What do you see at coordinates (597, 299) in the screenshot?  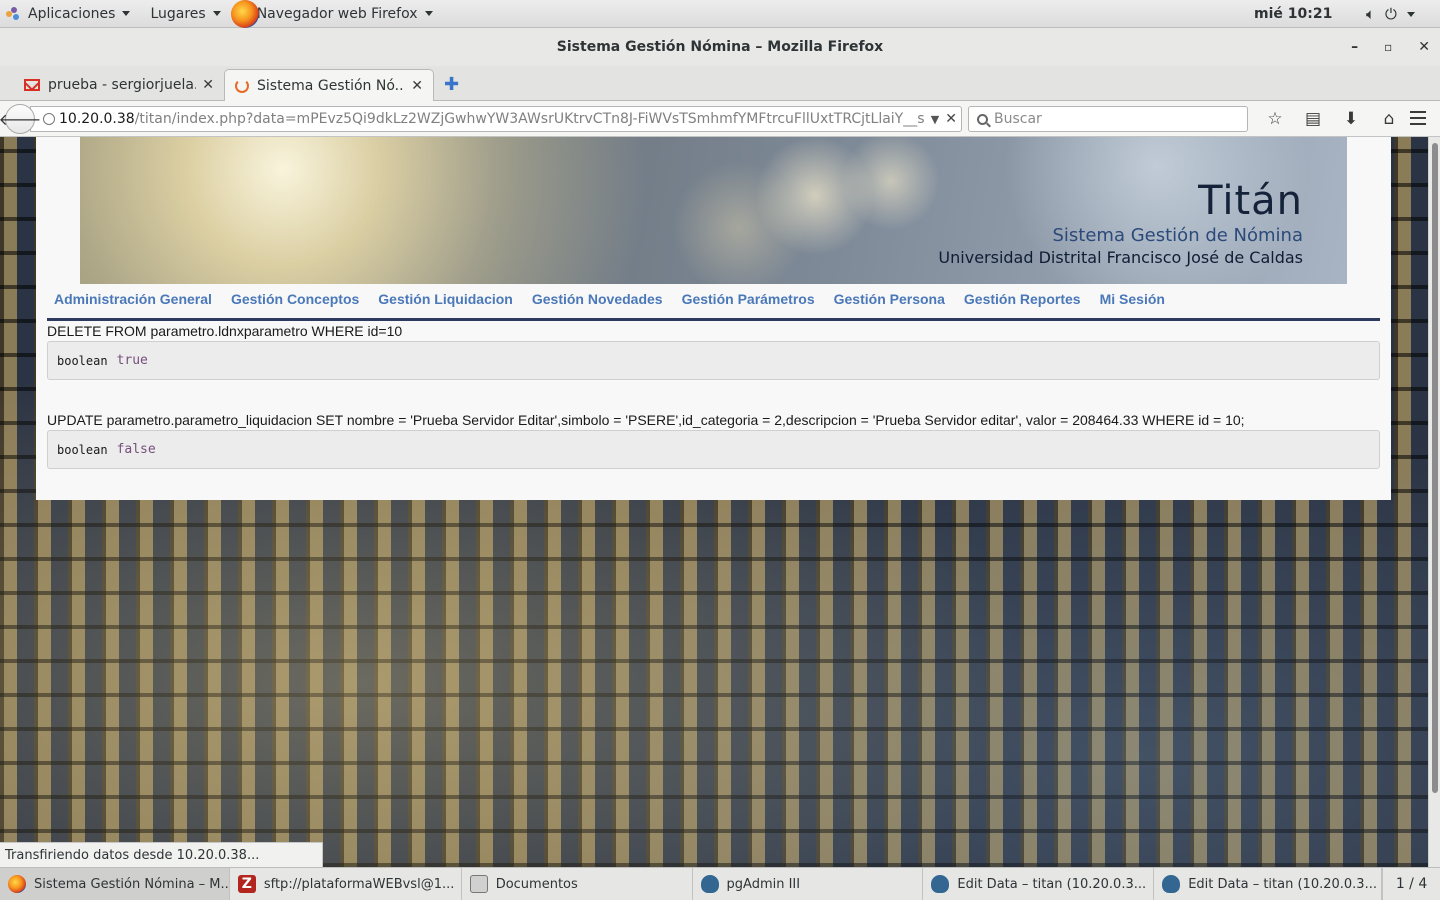 I see `menu-item-gestion-novedades: Gestión Novedades` at bounding box center [597, 299].